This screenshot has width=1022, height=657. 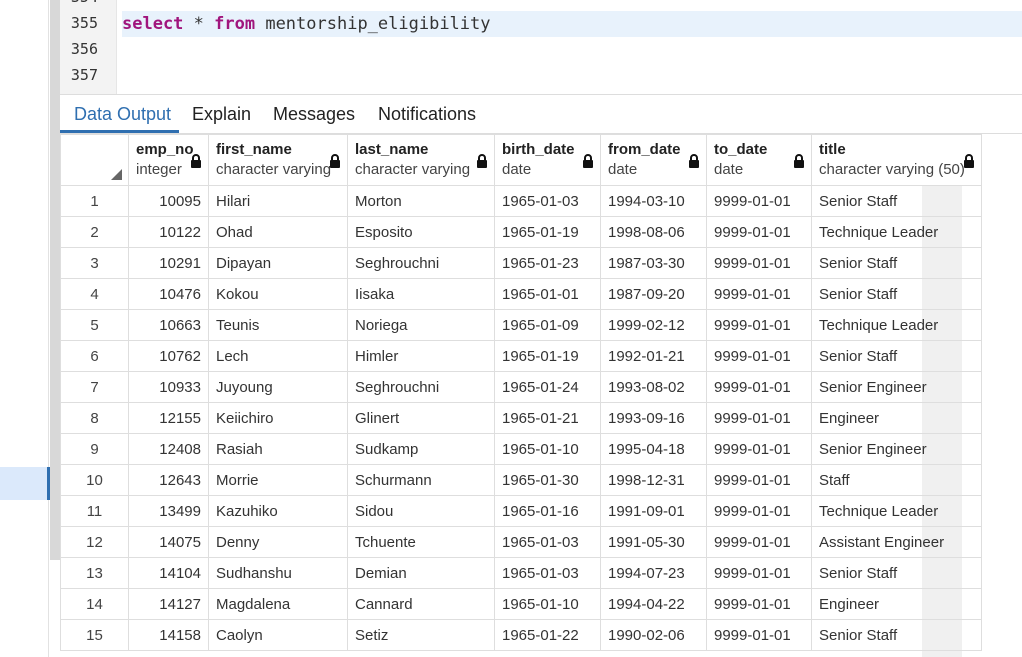 What do you see at coordinates (421, 294) in the screenshot?
I see `table-cell: Iisaka` at bounding box center [421, 294].